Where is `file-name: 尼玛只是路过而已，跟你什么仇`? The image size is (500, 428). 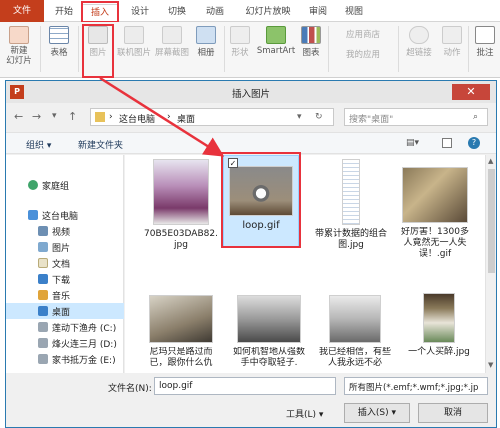
file-name: 尼玛只是路过而已，跟你什么仇 is located at coordinates (181, 357).